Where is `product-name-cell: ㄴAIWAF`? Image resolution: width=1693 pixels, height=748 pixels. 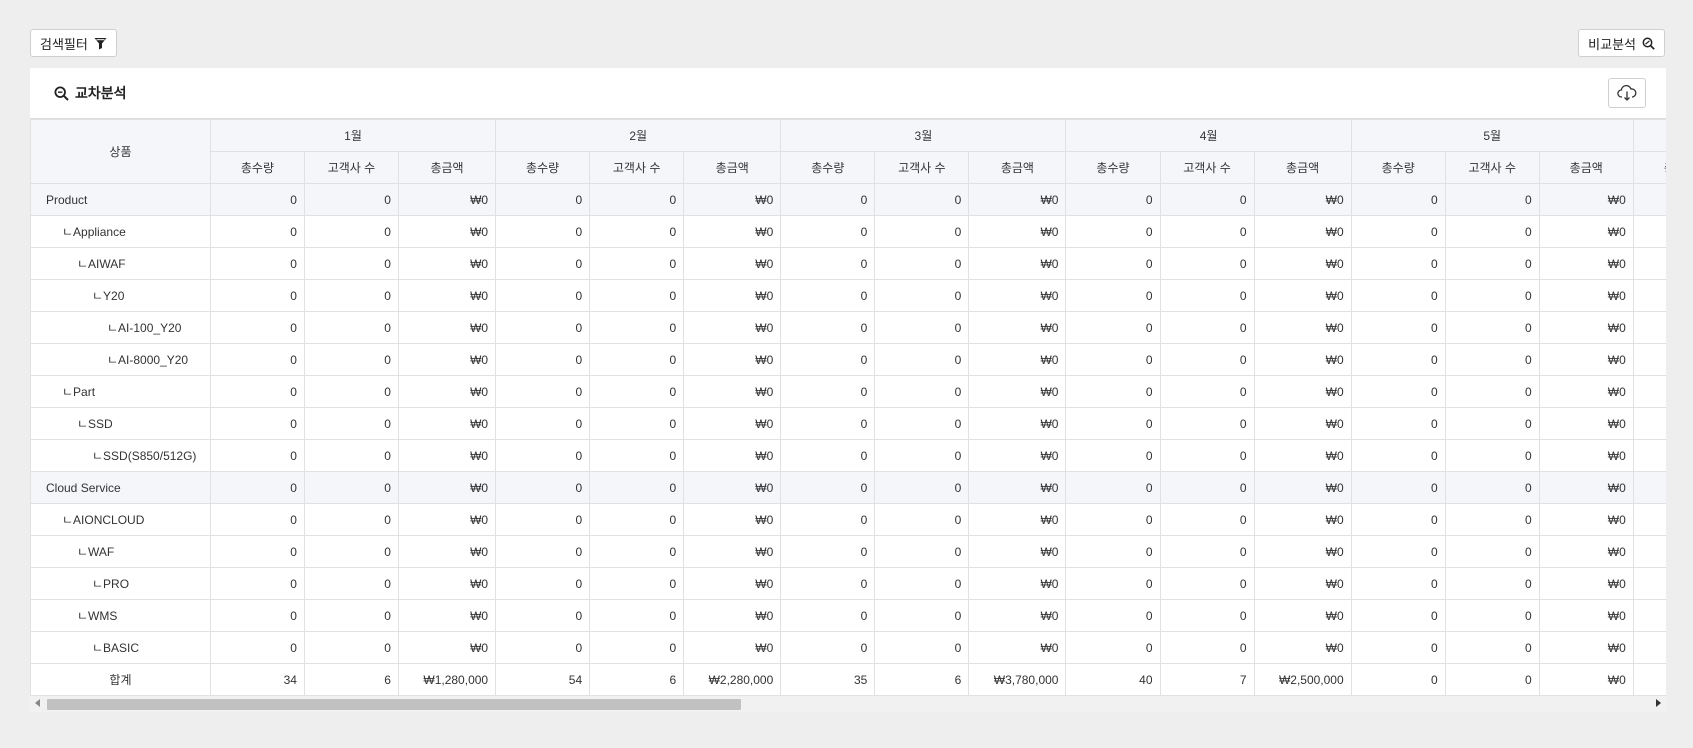
product-name-cell: ㄴAIWAF is located at coordinates (120, 263).